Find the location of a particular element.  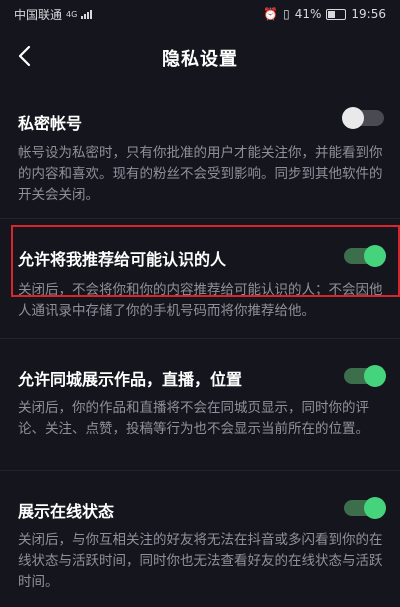

page-title: 隐私设置 is located at coordinates (200, 59).